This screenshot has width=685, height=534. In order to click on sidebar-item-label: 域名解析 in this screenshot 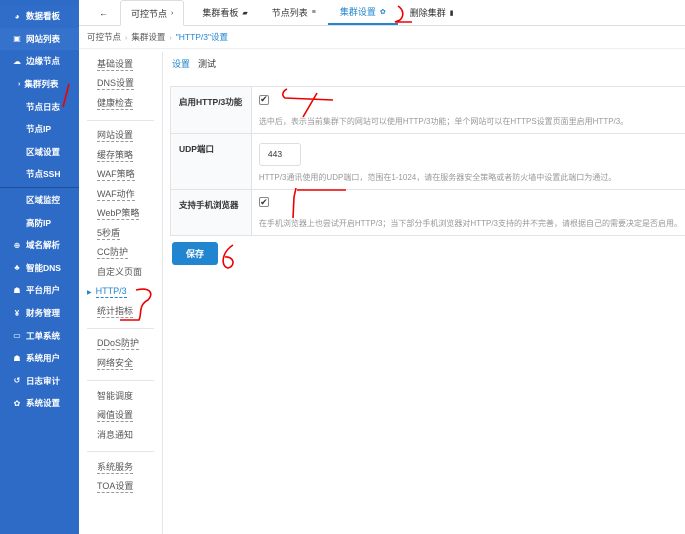, I will do `click(43, 245)`.